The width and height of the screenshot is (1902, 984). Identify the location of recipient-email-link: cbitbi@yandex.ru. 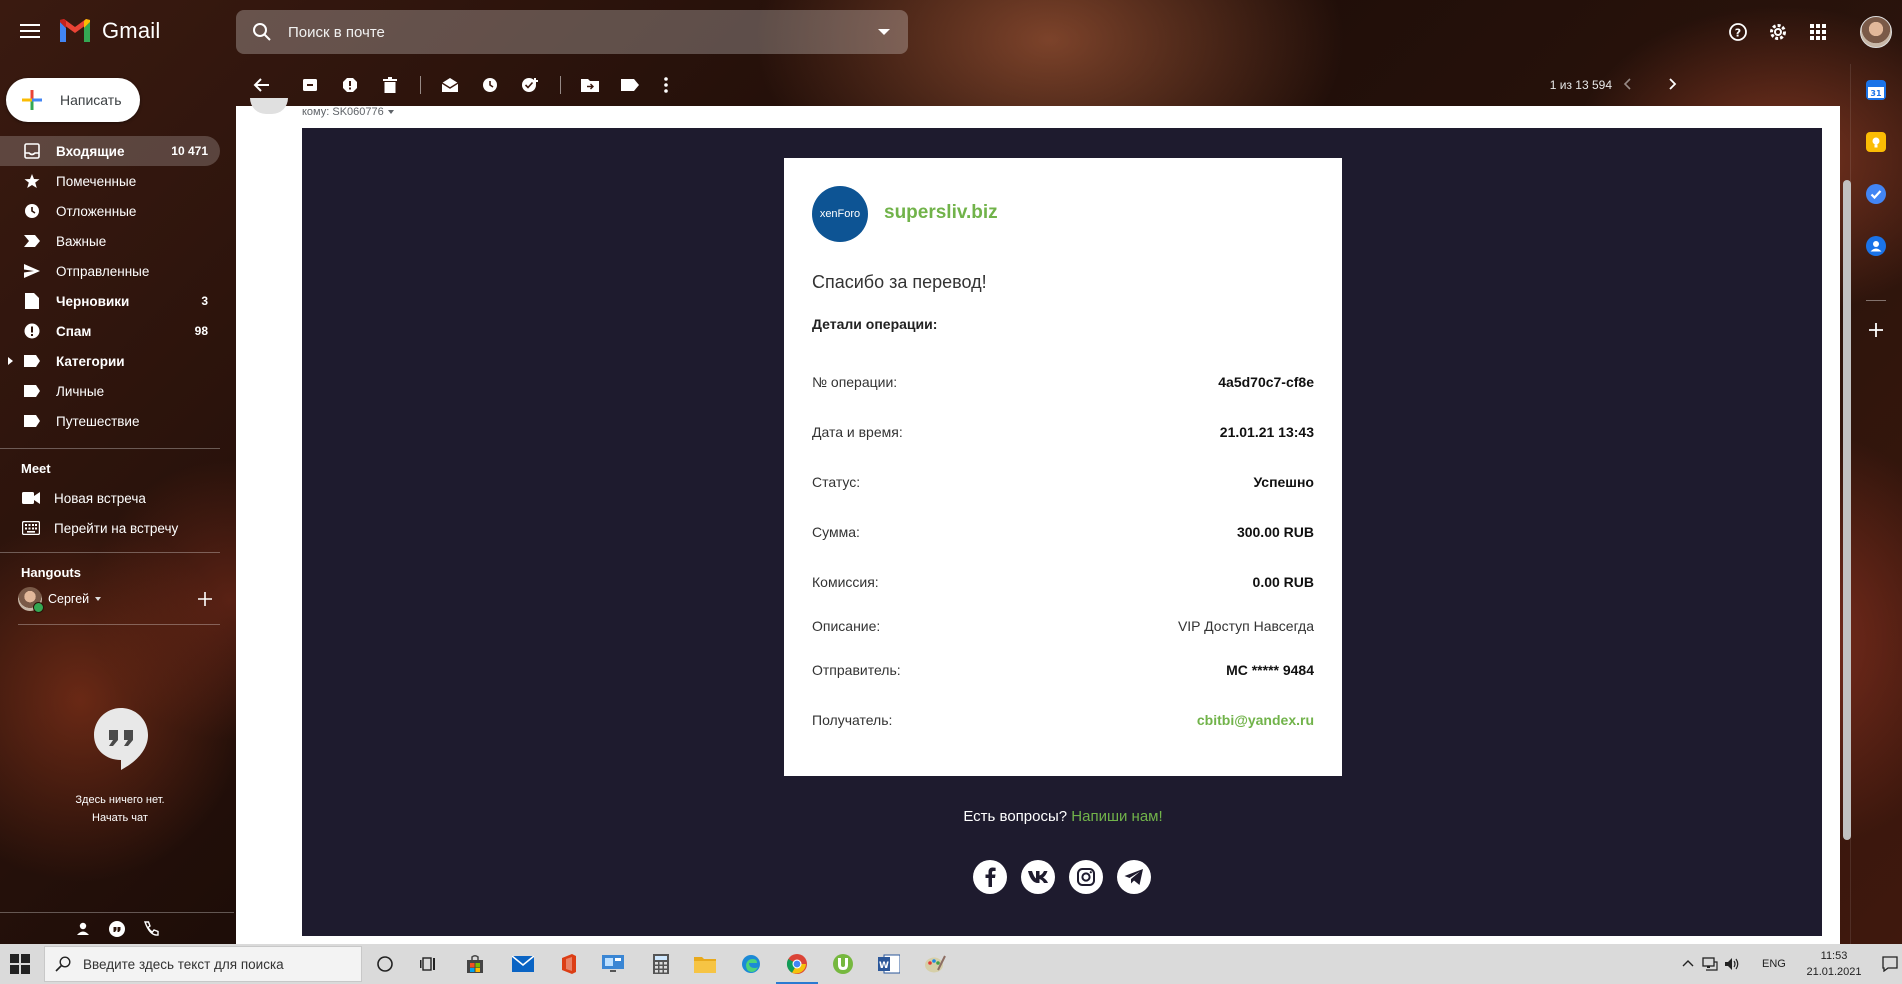
(1255, 720).